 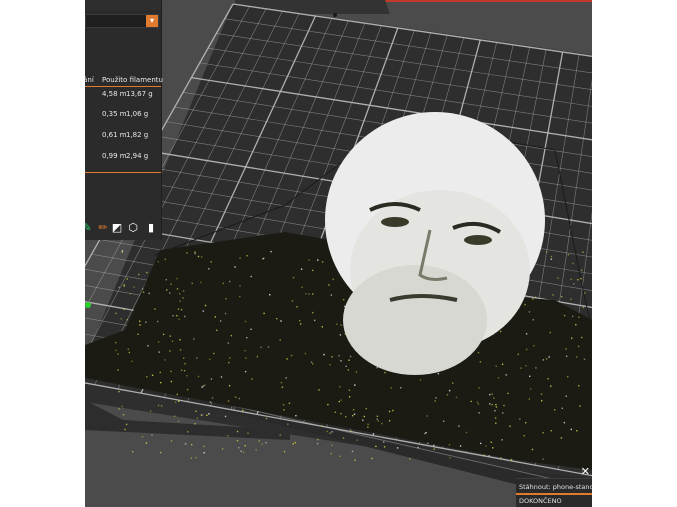 I want to click on preset-combobox: ▾, so click(x=122, y=21).